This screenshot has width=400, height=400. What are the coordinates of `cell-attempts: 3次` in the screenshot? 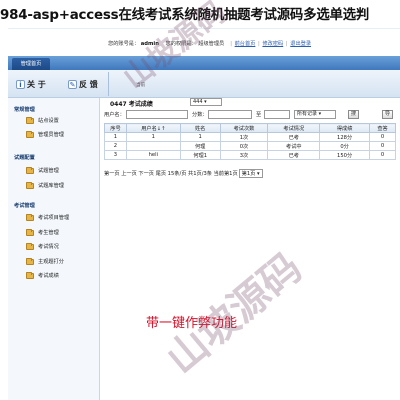 It's located at (244, 155).